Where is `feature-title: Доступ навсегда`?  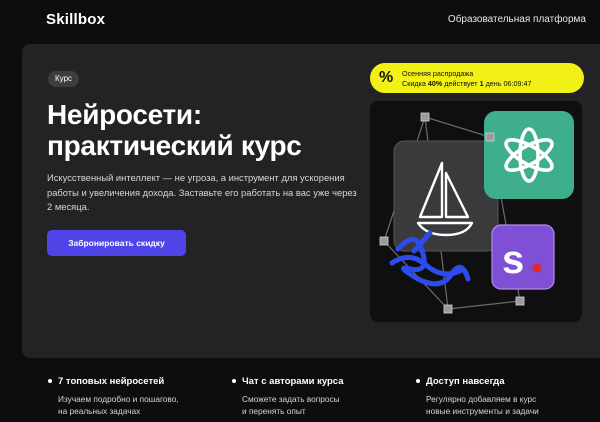
feature-title: Доступ навсегда is located at coordinates (506, 381).